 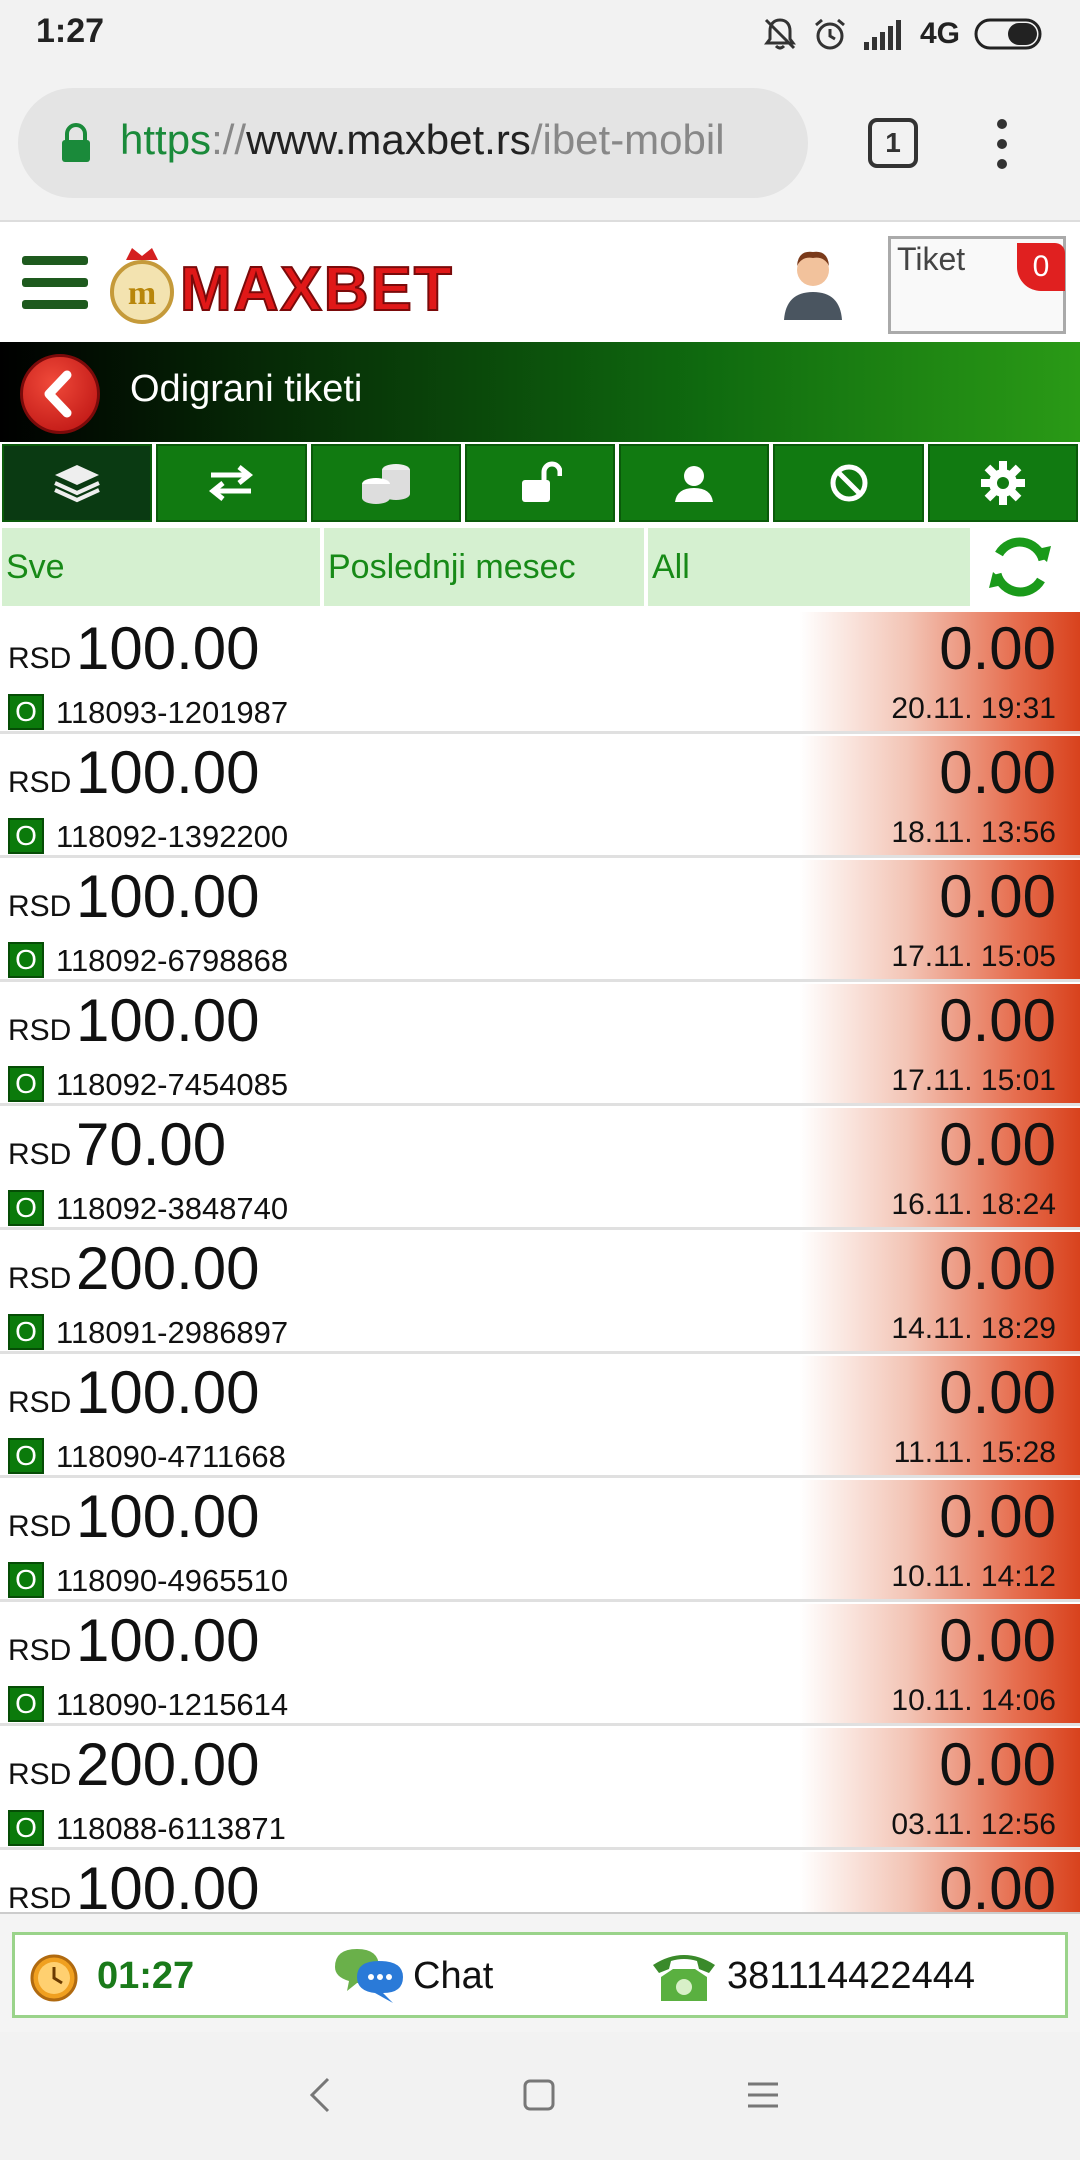 I want to click on phone-number: 381114422444, so click(x=851, y=1976).